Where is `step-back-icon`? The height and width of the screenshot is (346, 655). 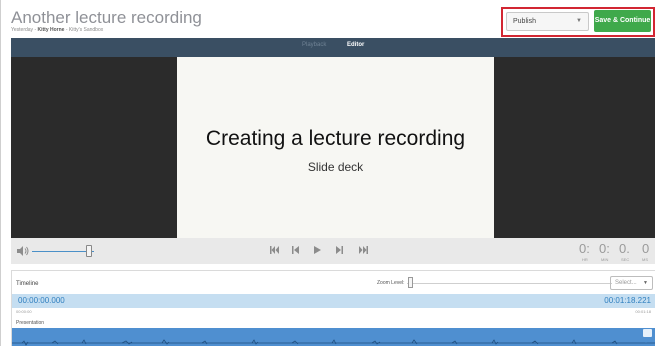 step-back-icon is located at coordinates (295, 250).